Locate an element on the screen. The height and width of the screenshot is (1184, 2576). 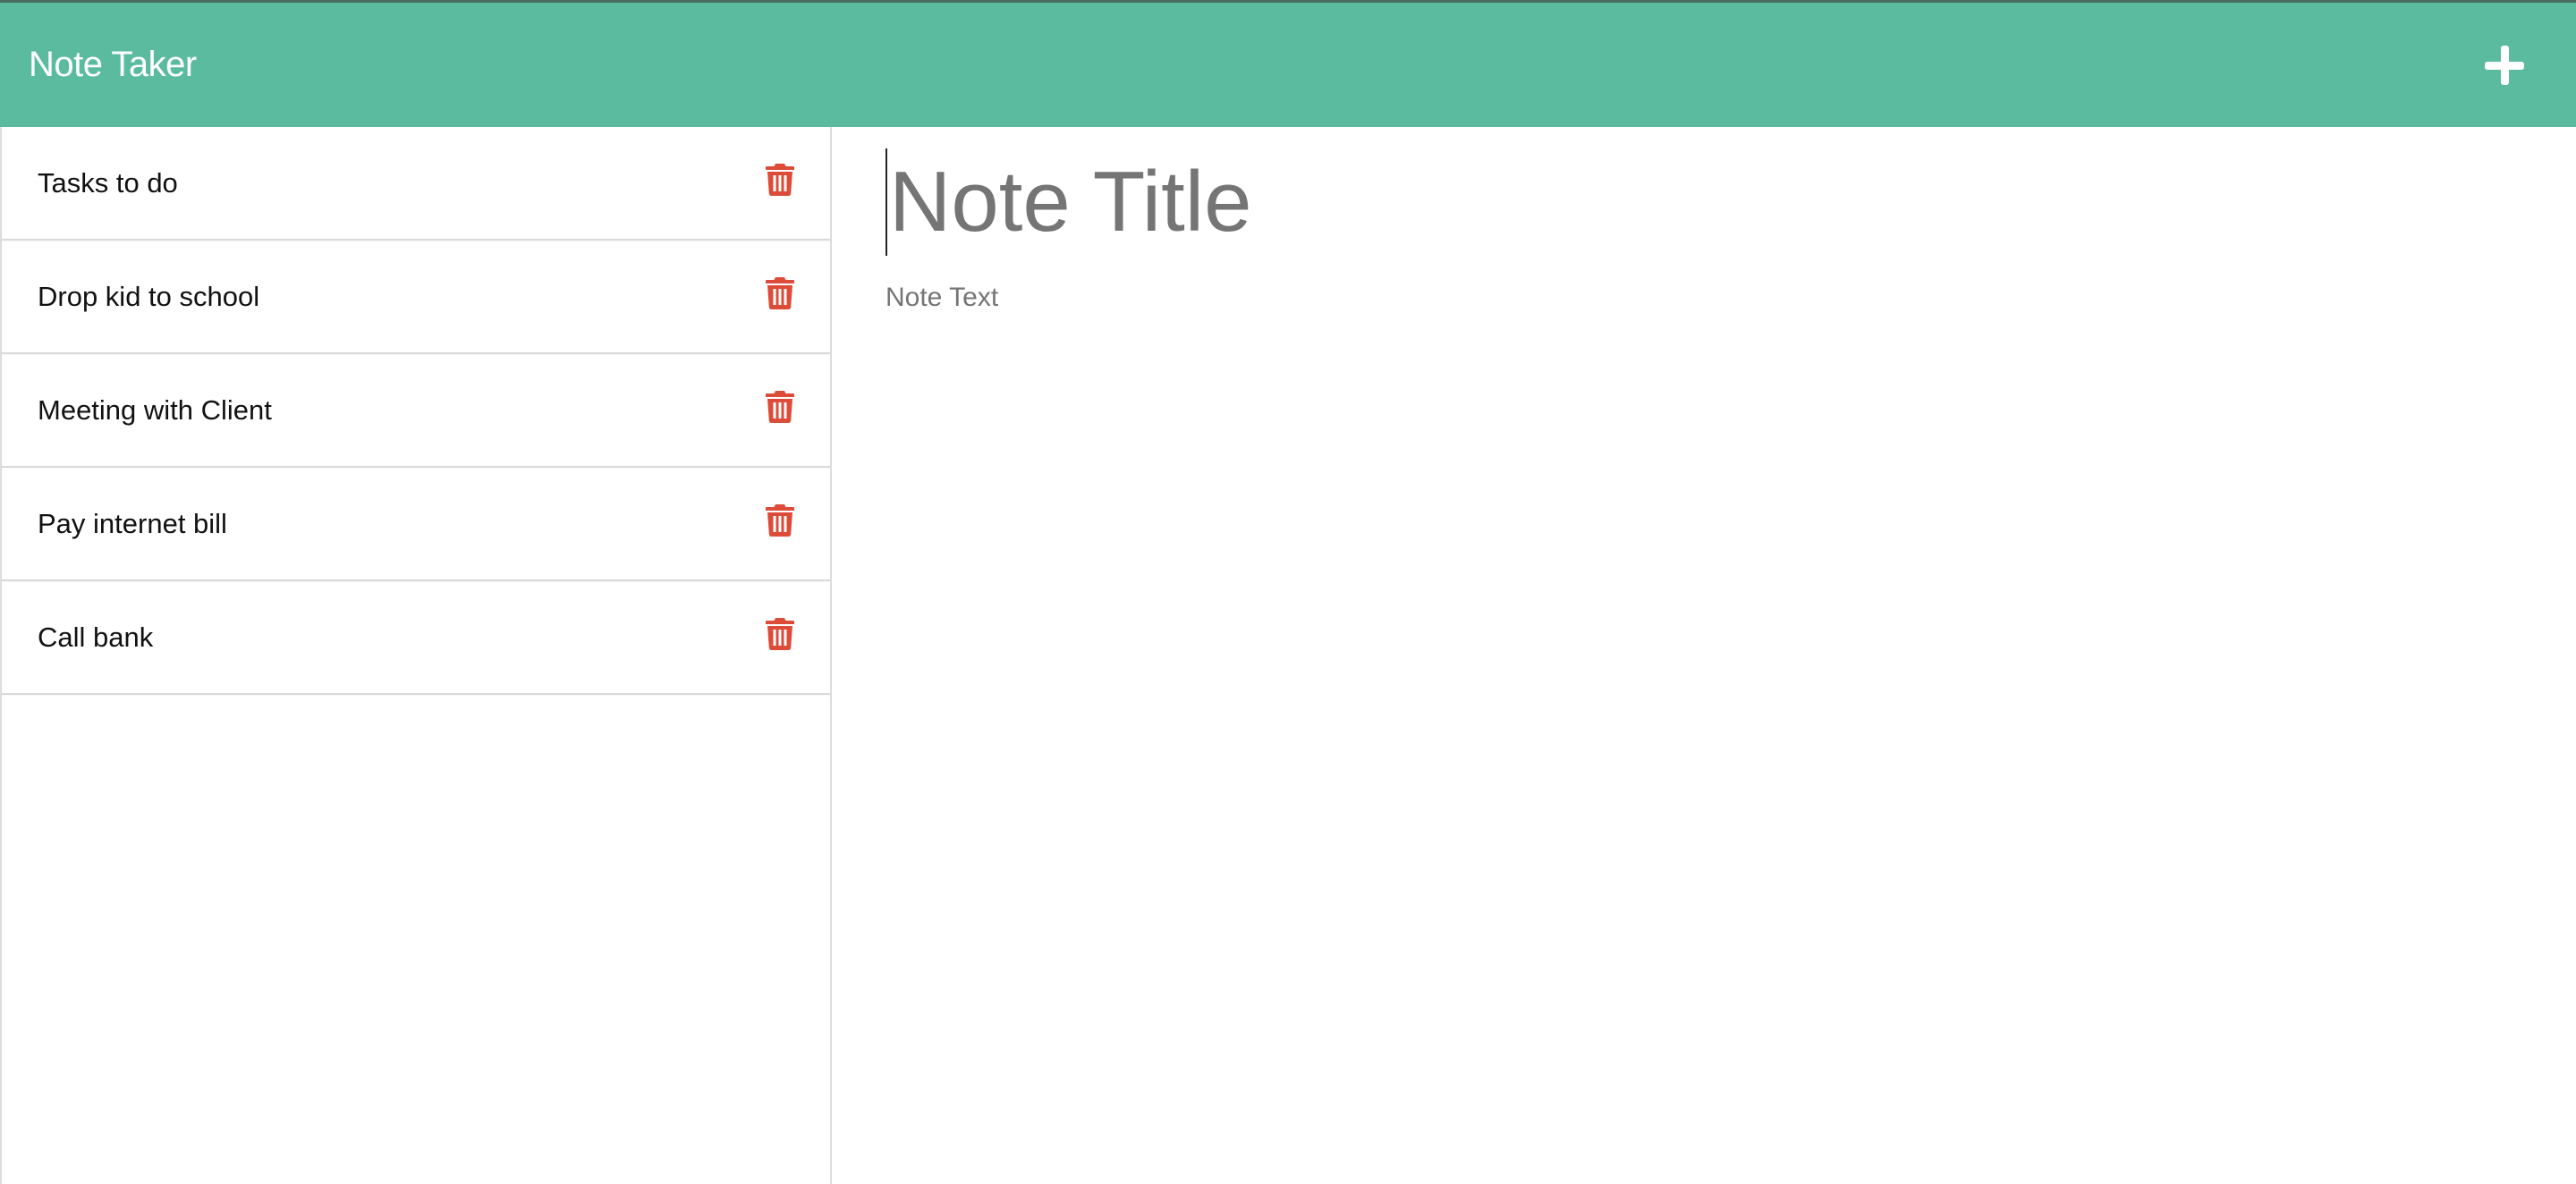
app-brand: Note Taker is located at coordinates (113, 65).